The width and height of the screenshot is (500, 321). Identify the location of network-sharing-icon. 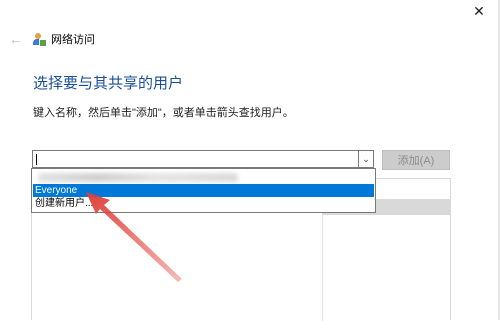
(40, 40).